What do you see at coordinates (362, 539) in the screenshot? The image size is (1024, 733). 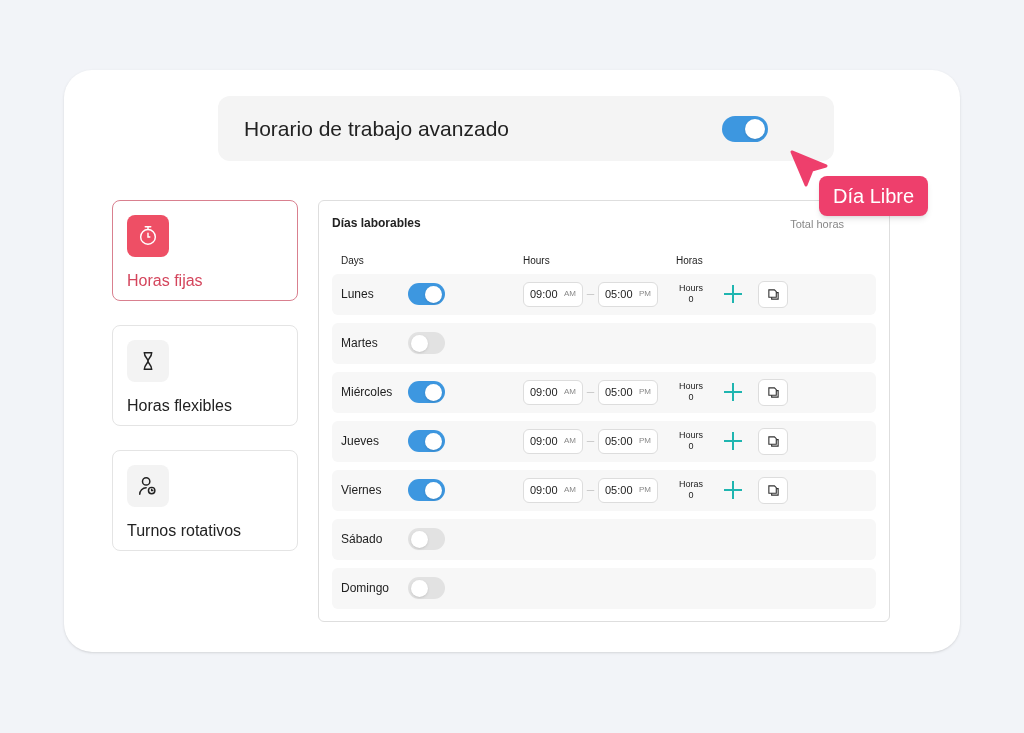 I see `day-label: Sábado` at bounding box center [362, 539].